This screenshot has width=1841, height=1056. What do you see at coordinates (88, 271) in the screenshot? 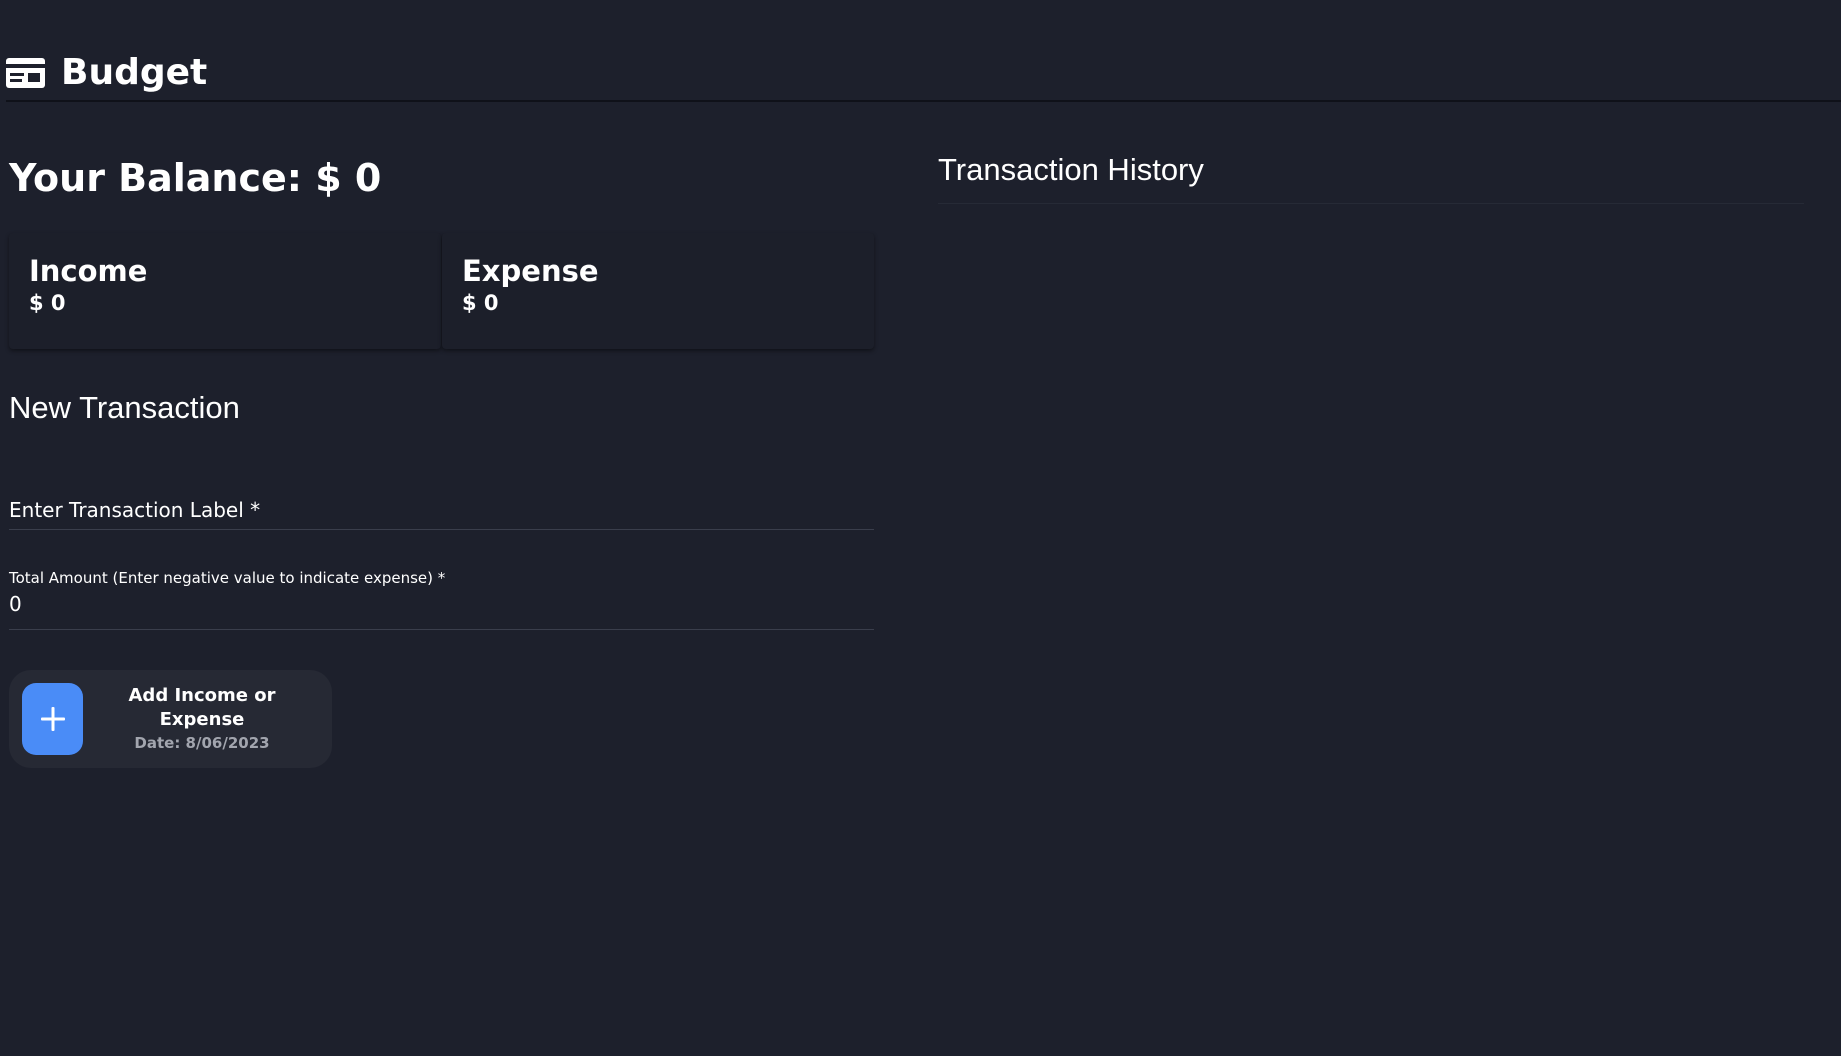
I see `income-title: Income` at bounding box center [88, 271].